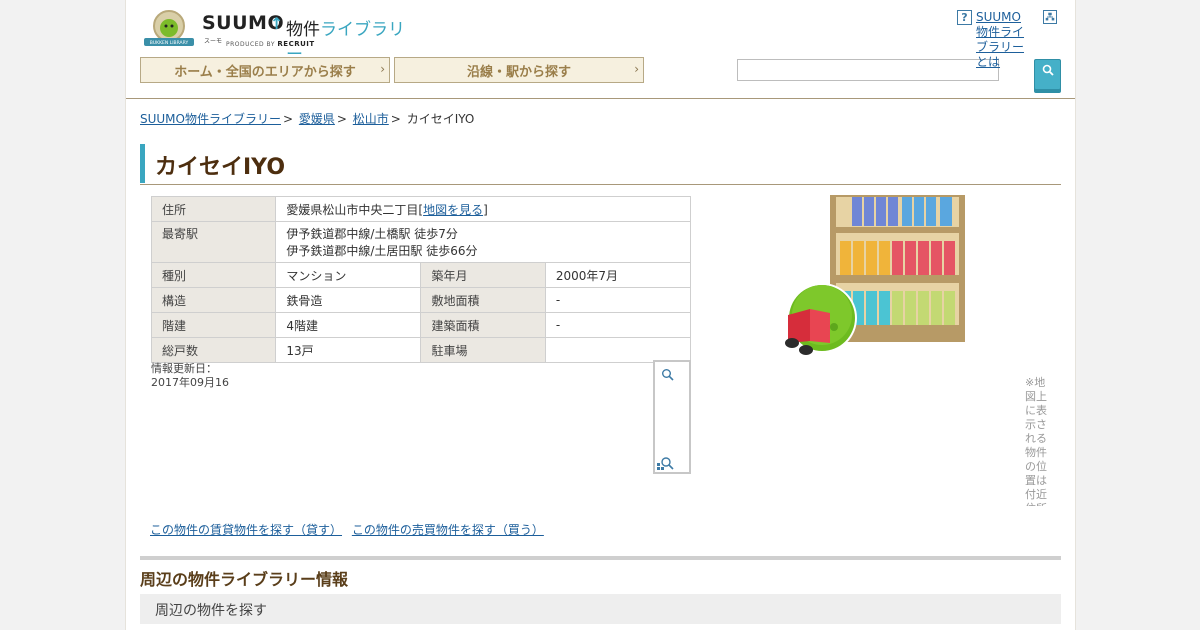 The width and height of the screenshot is (1200, 630). I want to click on table-cell-label: 敷地面積, so click(483, 300).